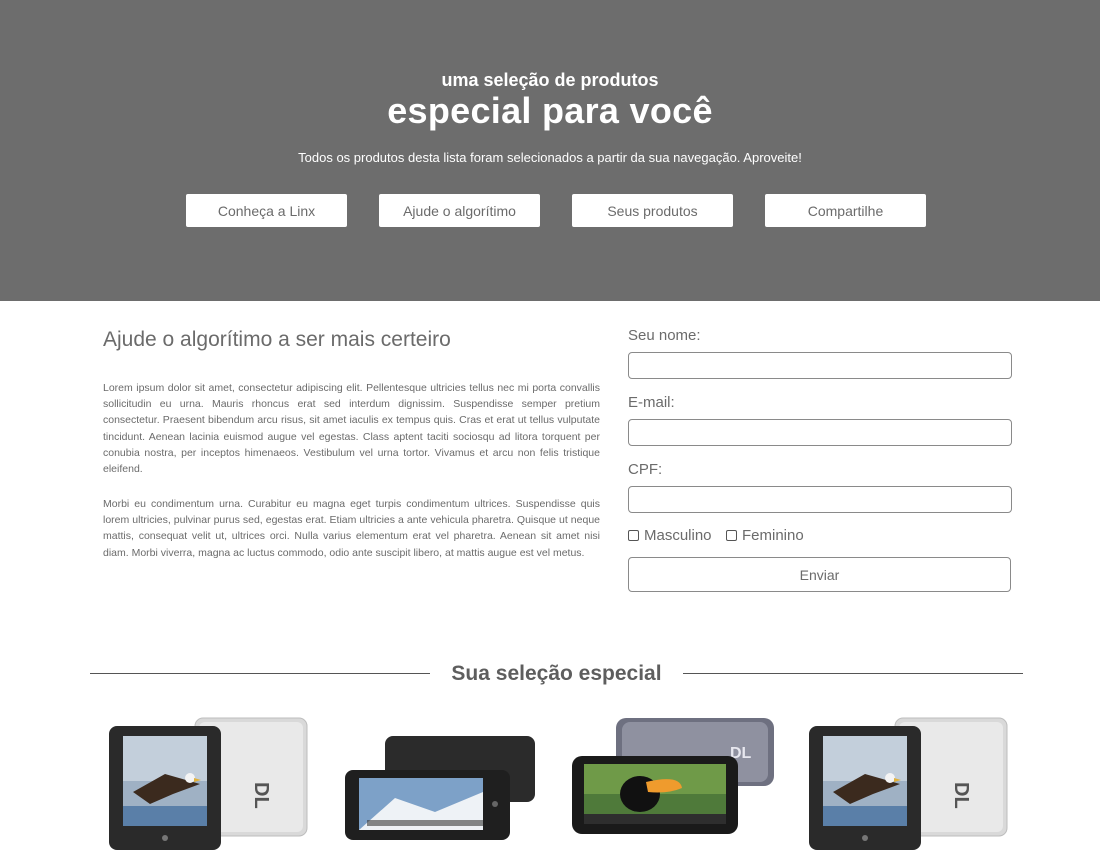 The image size is (1100, 855). I want to click on male-option: Masculino, so click(670, 535).